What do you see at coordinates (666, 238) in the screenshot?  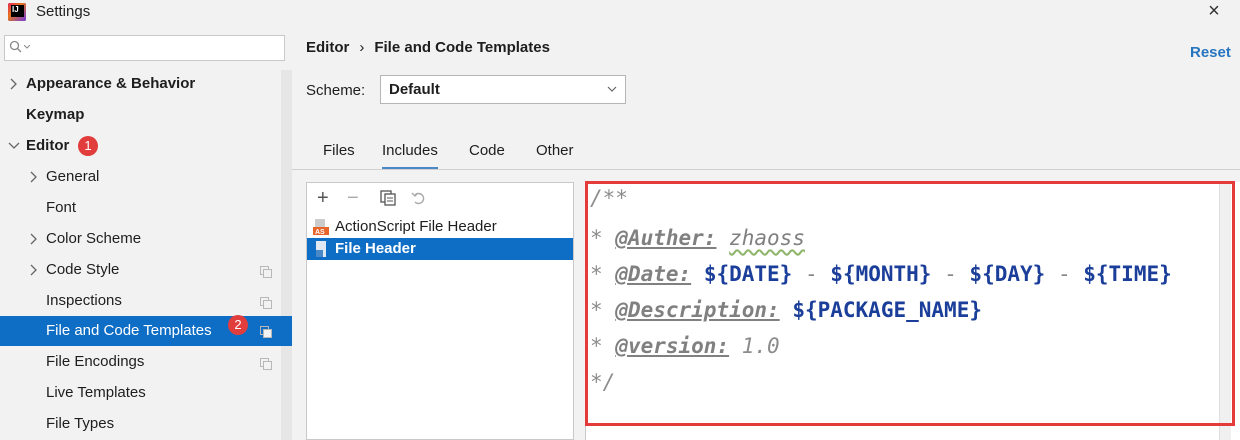 I see `javadoc-tag: @Auther:` at bounding box center [666, 238].